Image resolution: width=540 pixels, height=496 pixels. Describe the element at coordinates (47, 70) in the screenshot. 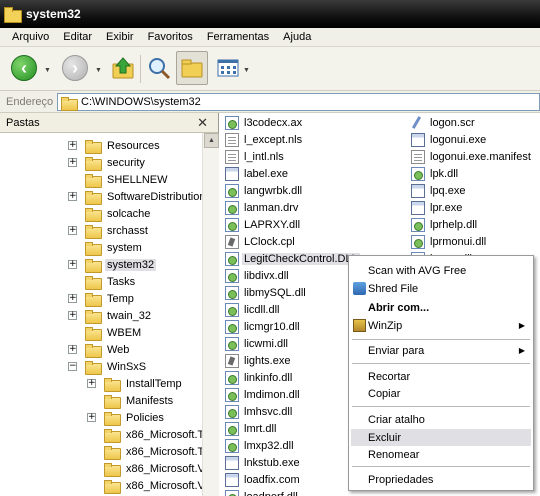

I see `back-dropdown-icon: ▼` at that location.